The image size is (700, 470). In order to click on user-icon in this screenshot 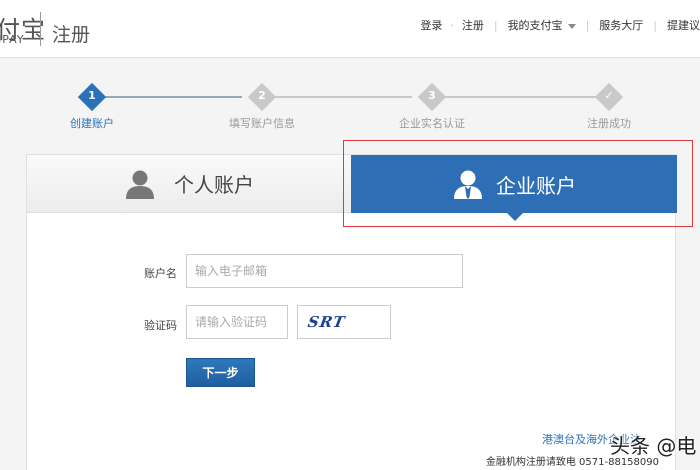, I will do `click(140, 184)`.